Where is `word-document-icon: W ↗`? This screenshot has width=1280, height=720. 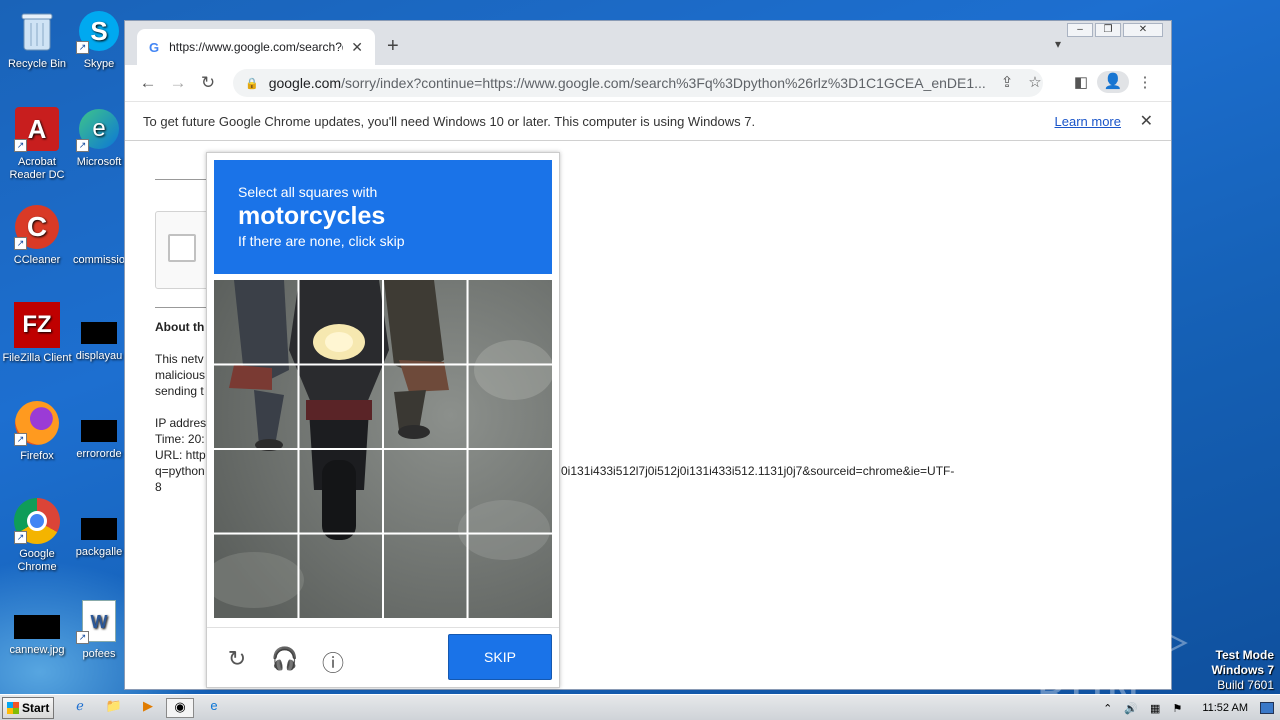
word-document-icon: W ↗ is located at coordinates (99, 621).